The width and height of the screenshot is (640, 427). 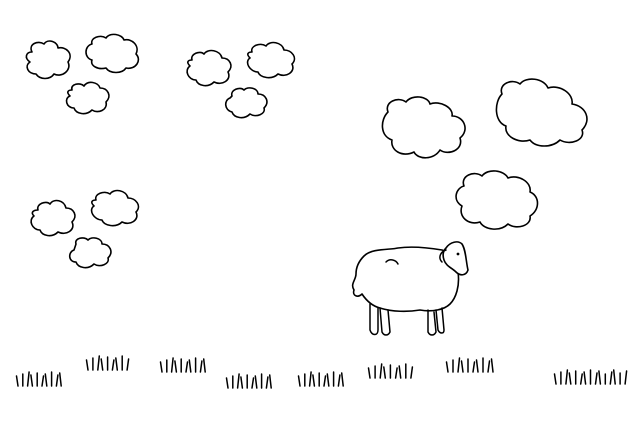 What do you see at coordinates (458, 254) in the screenshot?
I see `sheep-eye` at bounding box center [458, 254].